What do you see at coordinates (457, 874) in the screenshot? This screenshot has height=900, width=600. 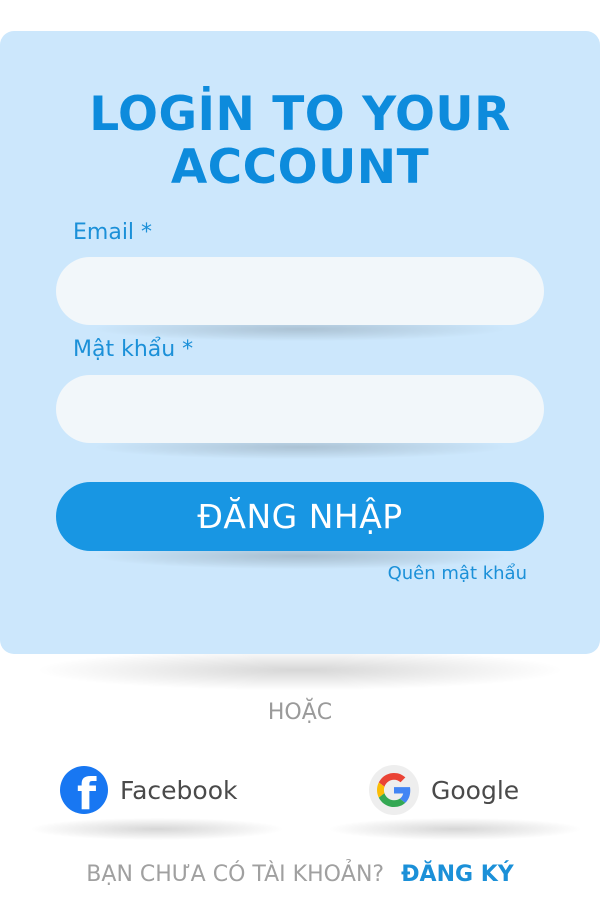 I see `signup-link: ĐĂNG KÝ` at bounding box center [457, 874].